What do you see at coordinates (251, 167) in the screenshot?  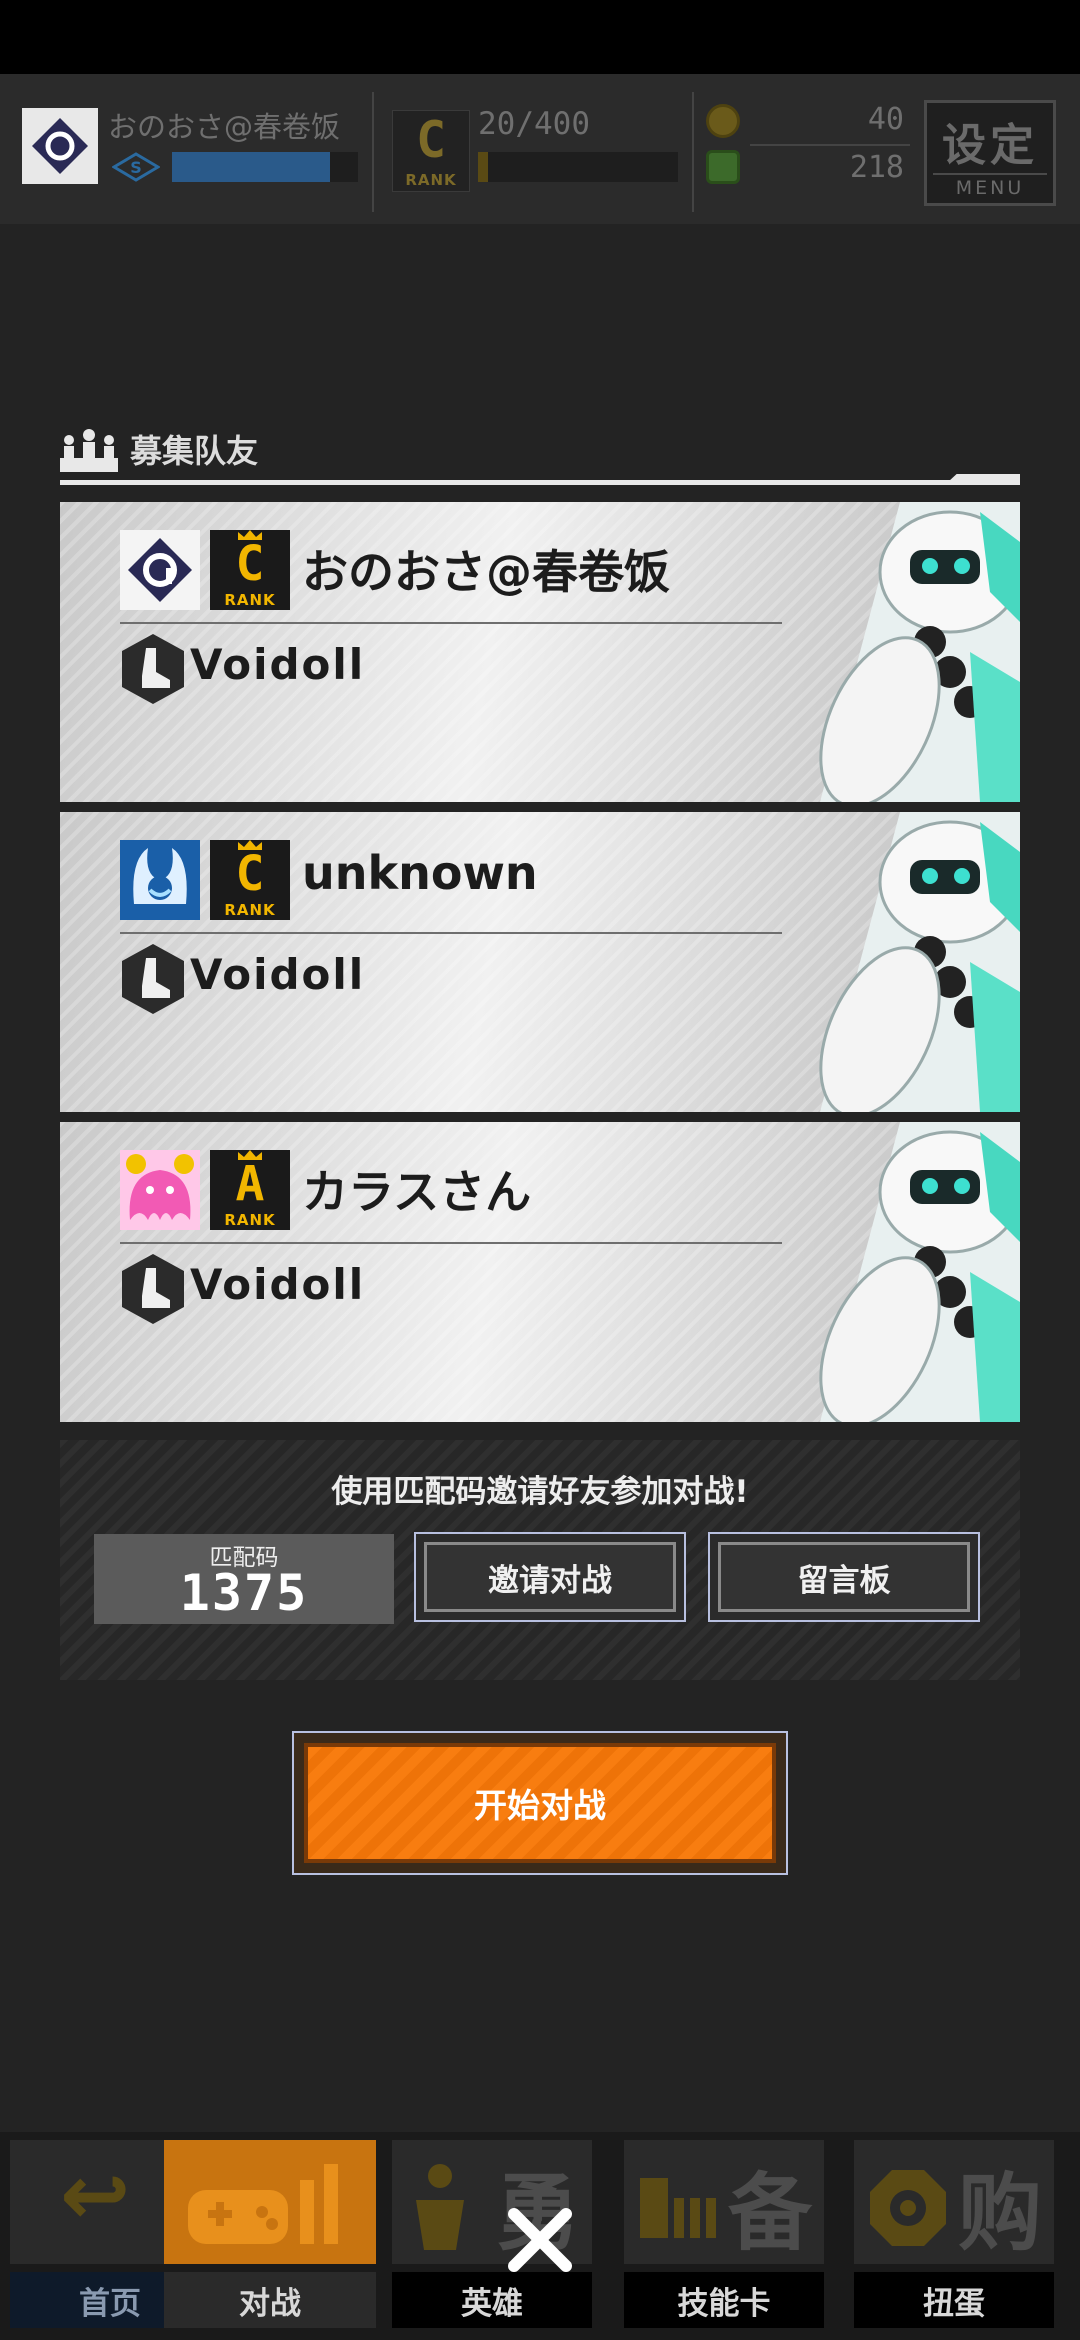 I see `level-progress-fill` at bounding box center [251, 167].